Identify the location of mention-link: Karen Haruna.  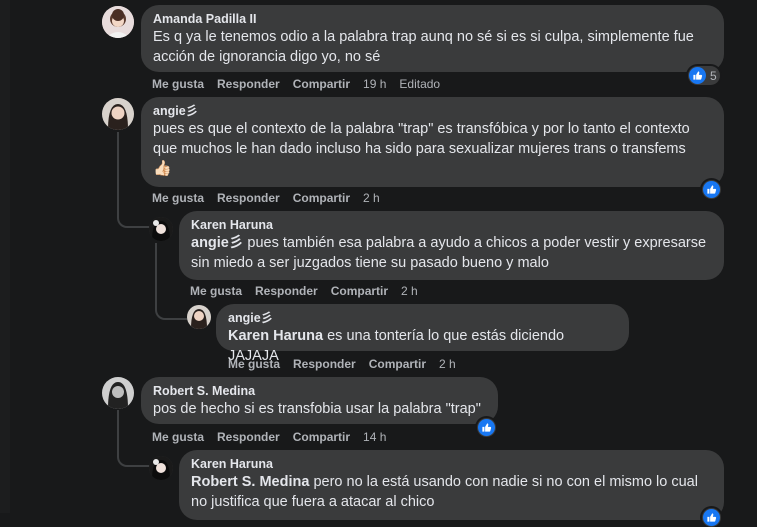
(275, 336).